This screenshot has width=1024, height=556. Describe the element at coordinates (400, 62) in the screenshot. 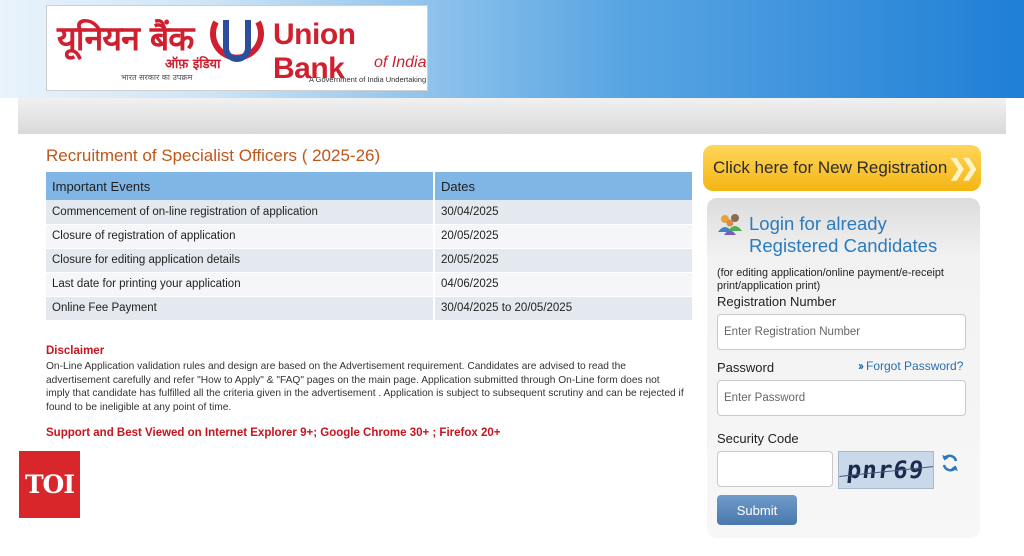

I see `logo-english-sub: of India` at that location.